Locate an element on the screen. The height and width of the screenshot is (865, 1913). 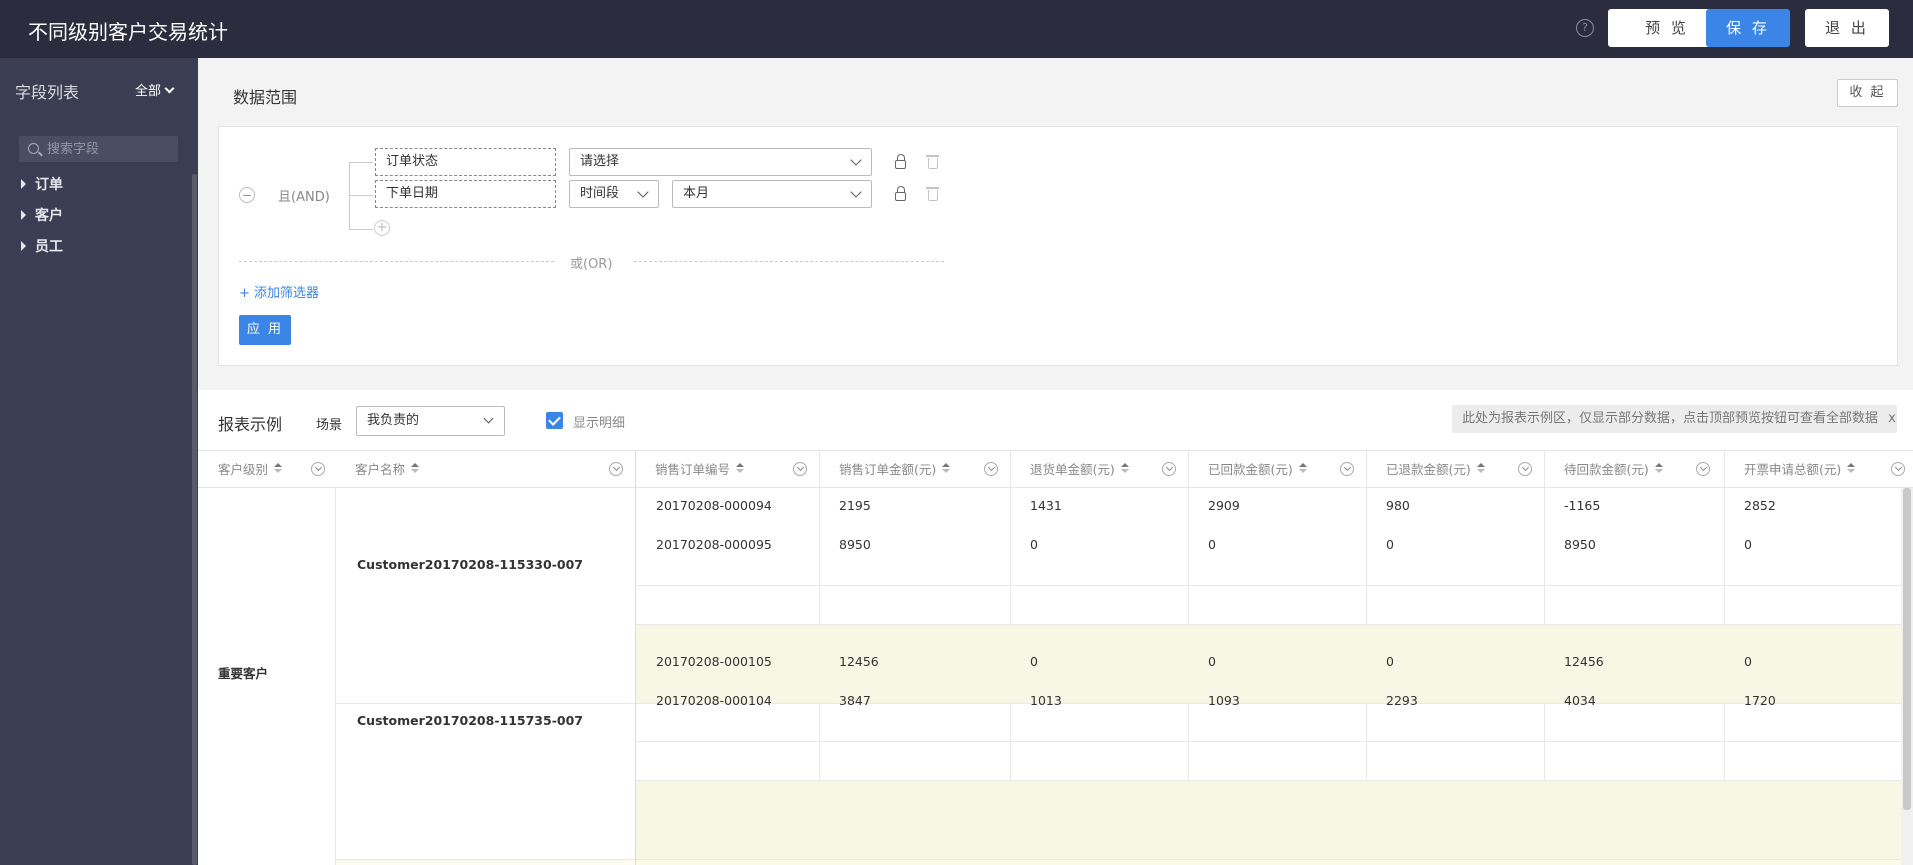
table-scrollbar is located at coordinates (1907, 676).